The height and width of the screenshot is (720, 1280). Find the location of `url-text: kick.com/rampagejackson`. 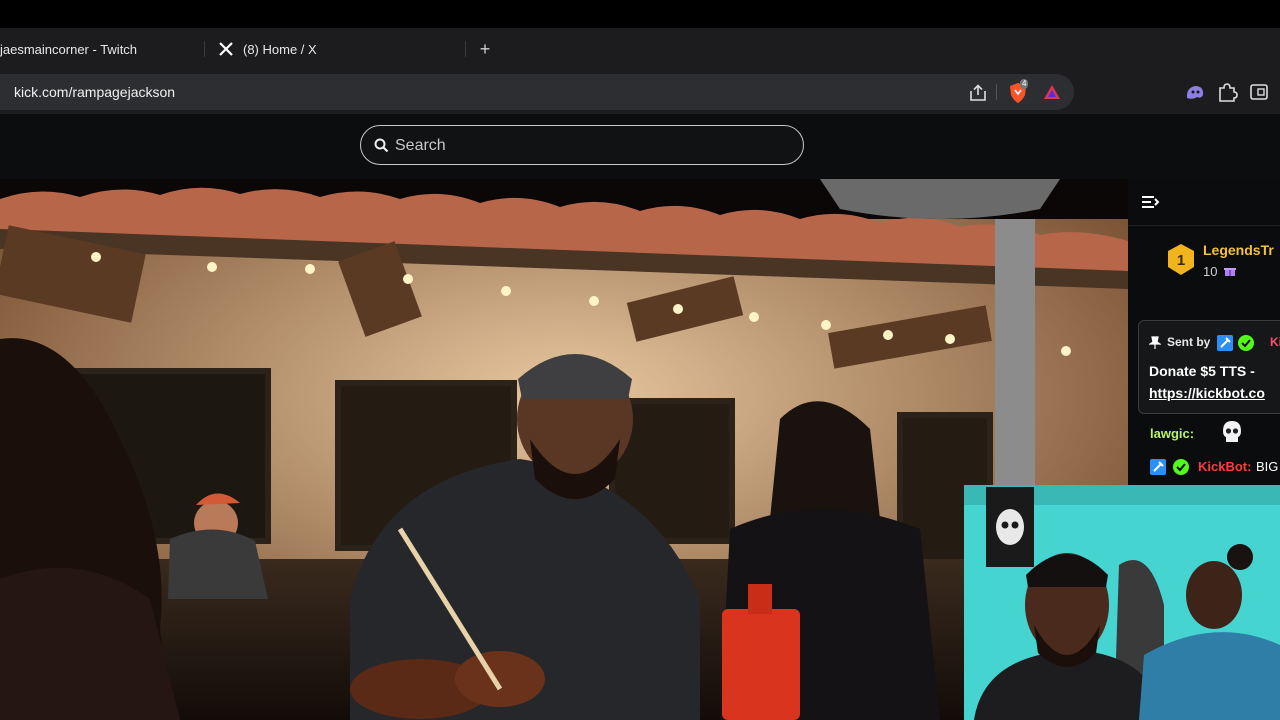

url-text: kick.com/rampagejackson is located at coordinates (95, 92).